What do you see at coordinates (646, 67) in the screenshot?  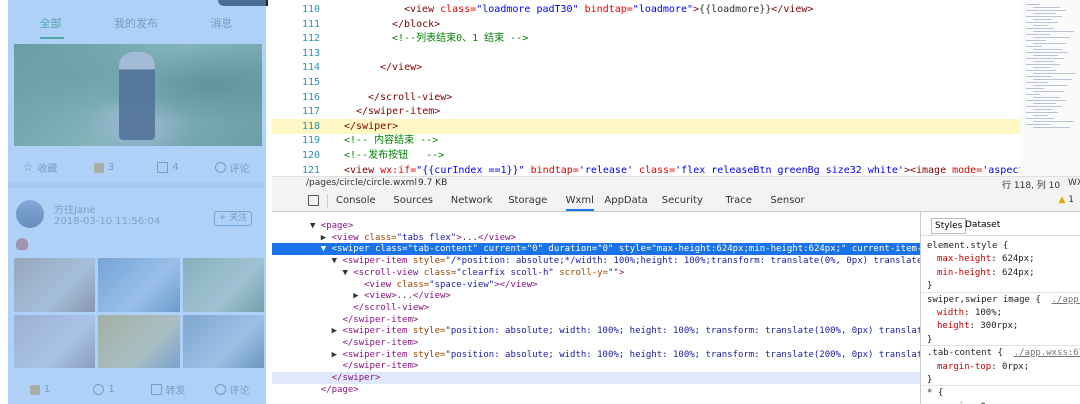 I see `code-line: 114 </view>` at bounding box center [646, 67].